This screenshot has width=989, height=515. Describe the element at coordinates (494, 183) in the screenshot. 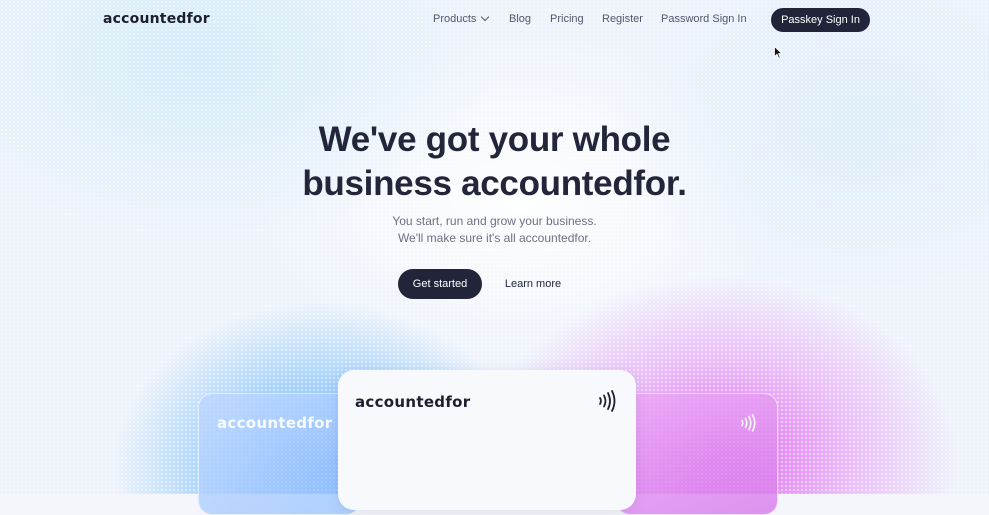

I see `hero-title-line-2: business accountedfor.` at that location.